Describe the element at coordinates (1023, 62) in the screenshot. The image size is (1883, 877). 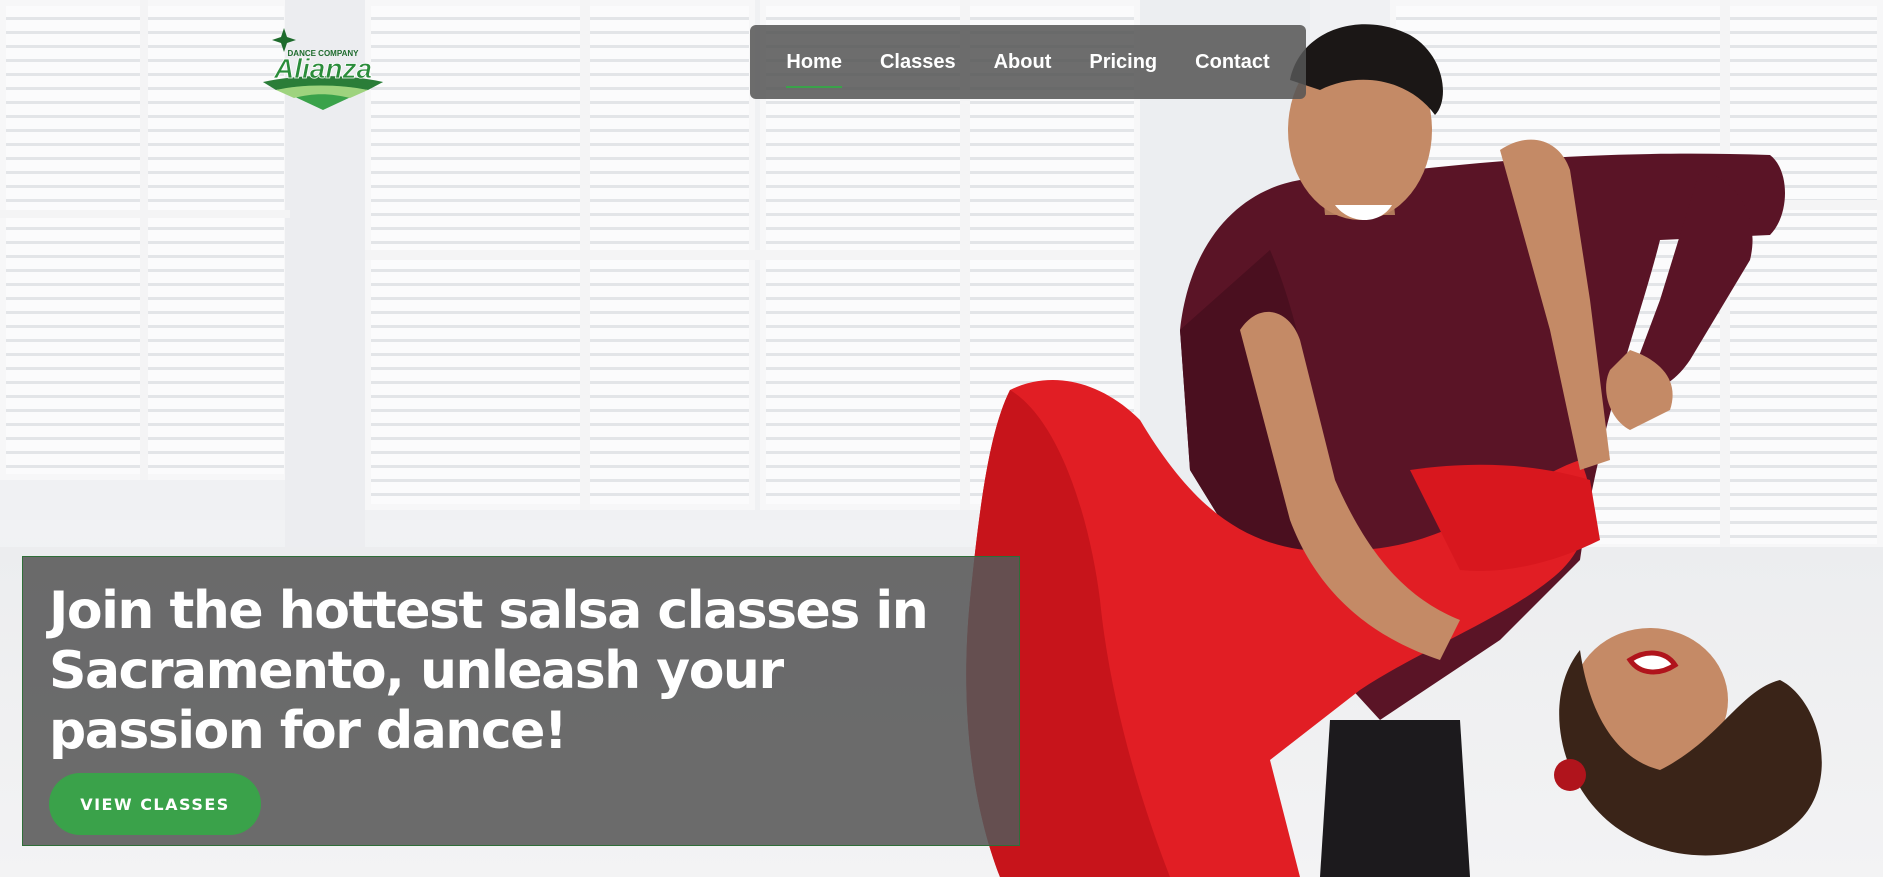
I see `nav-link-about: About` at that location.